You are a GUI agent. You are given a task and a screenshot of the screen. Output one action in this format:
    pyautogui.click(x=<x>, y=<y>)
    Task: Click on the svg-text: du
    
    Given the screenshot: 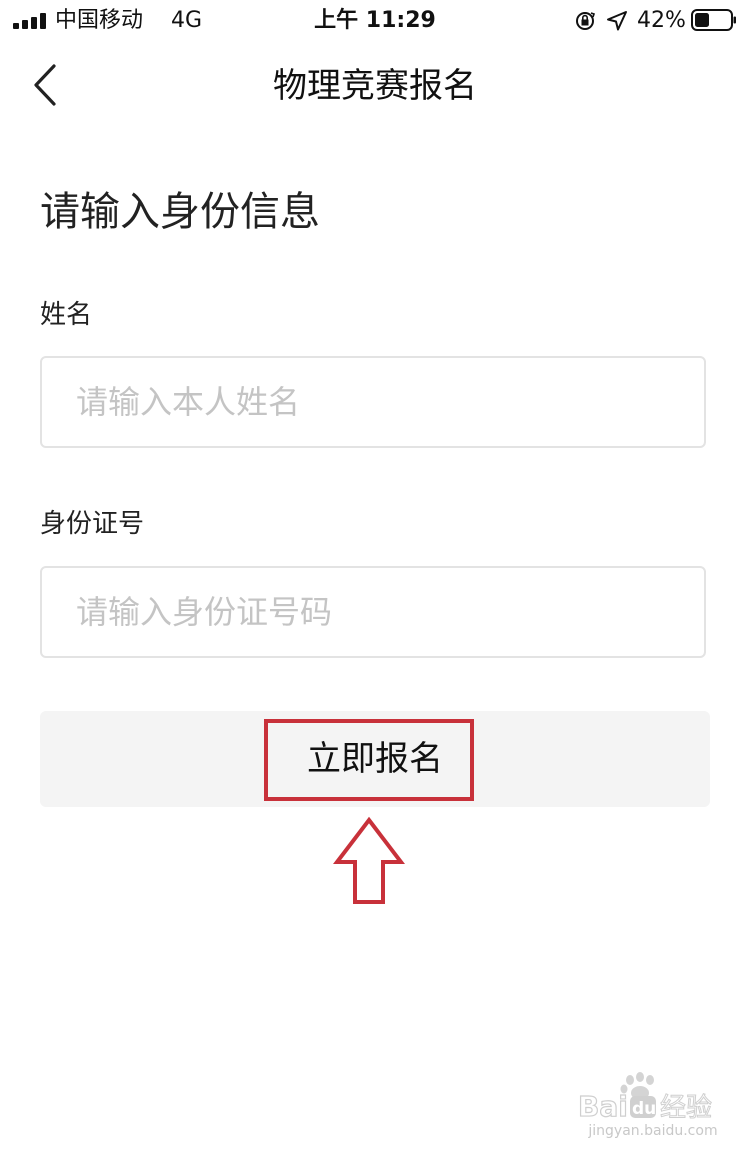 What is the action you would take?
    pyautogui.click(x=644, y=1109)
    